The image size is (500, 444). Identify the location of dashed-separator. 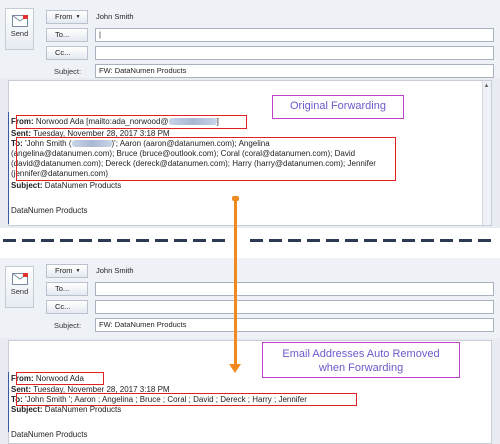
(250, 242).